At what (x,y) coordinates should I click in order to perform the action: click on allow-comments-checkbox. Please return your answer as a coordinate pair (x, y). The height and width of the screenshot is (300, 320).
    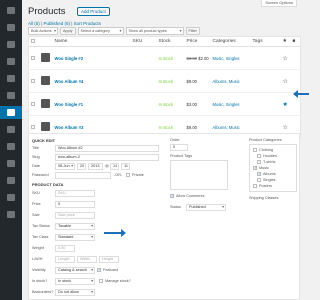
    Looking at the image, I should click on (172, 195).